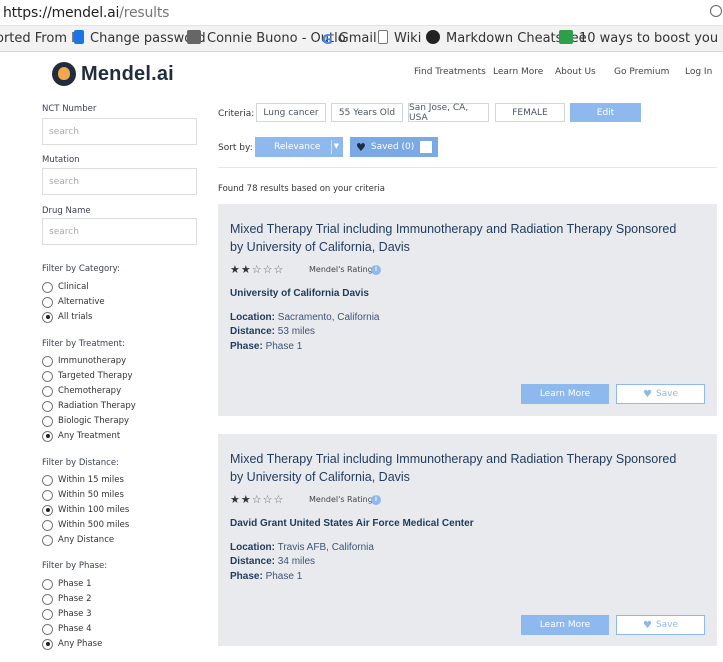  Describe the element at coordinates (92, 361) in the screenshot. I see `option-label: Immunotherapy` at that location.